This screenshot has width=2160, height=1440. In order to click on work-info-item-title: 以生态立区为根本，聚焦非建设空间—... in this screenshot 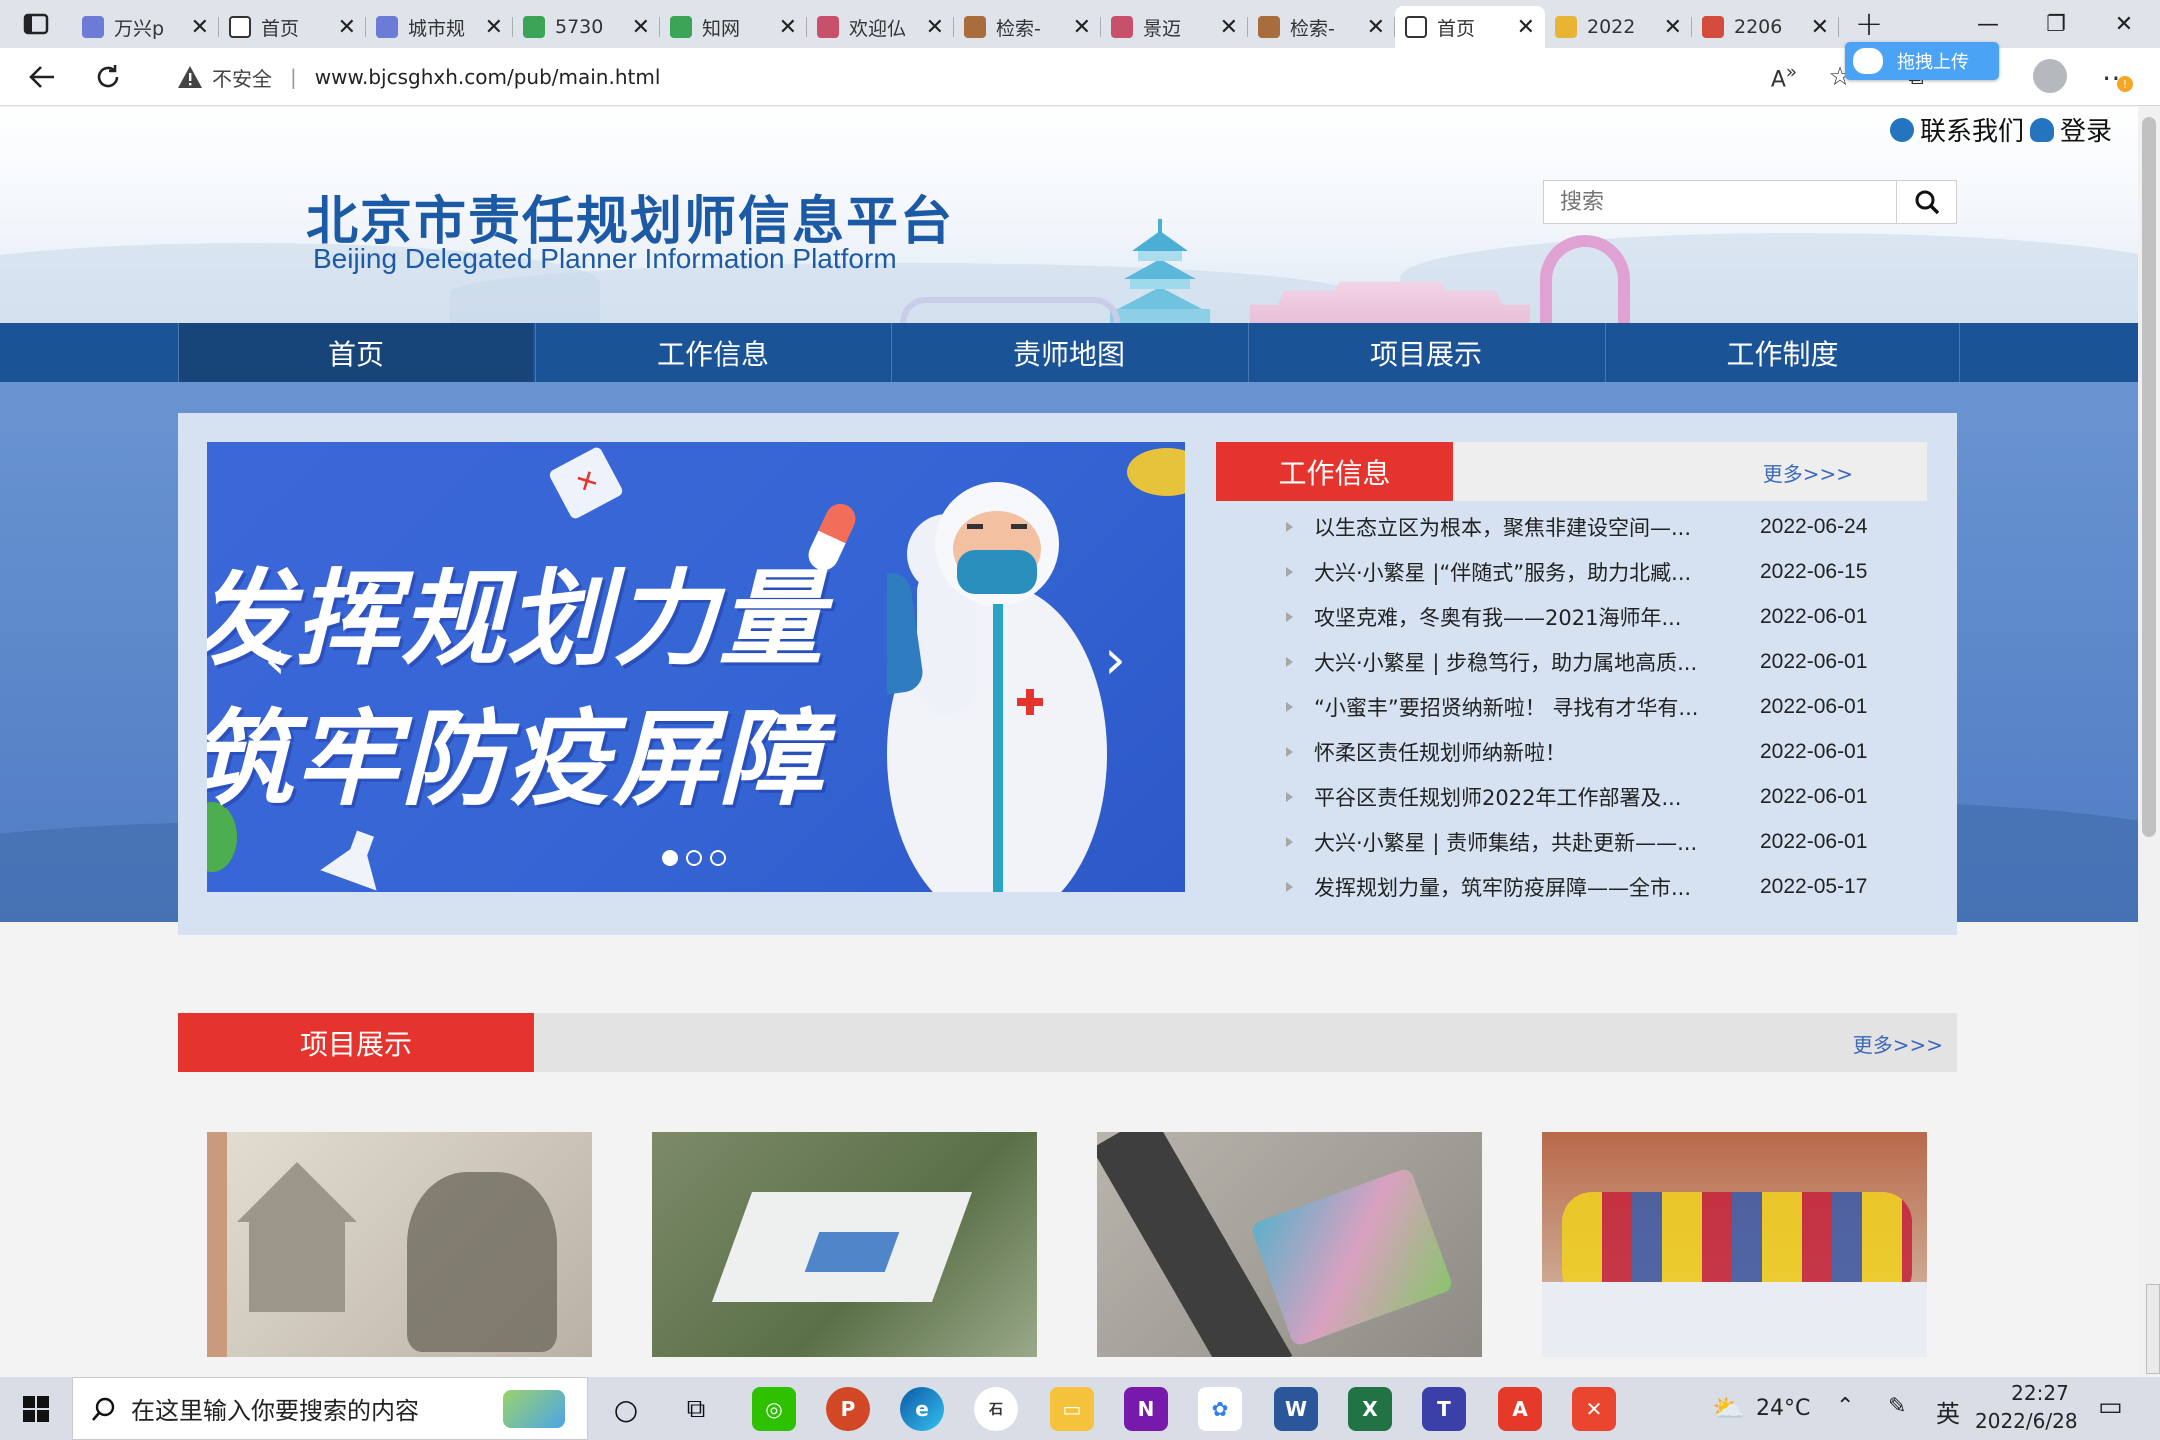, I will do `click(1509, 527)`.